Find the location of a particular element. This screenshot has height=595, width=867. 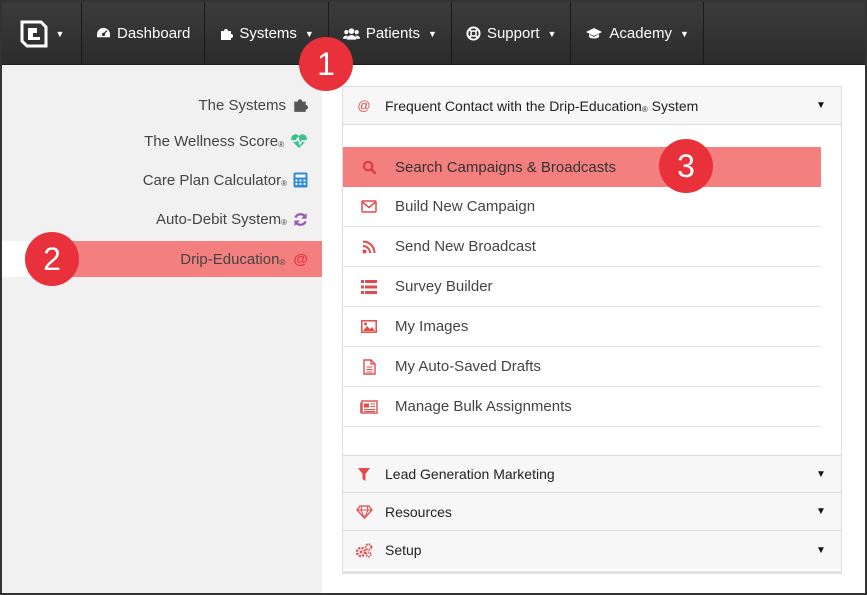

panel-bottom-shadow is located at coordinates (592, 572).